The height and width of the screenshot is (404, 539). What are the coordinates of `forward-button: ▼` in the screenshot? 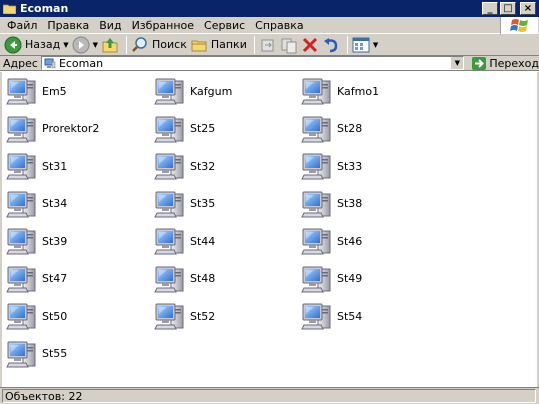 It's located at (85, 45).